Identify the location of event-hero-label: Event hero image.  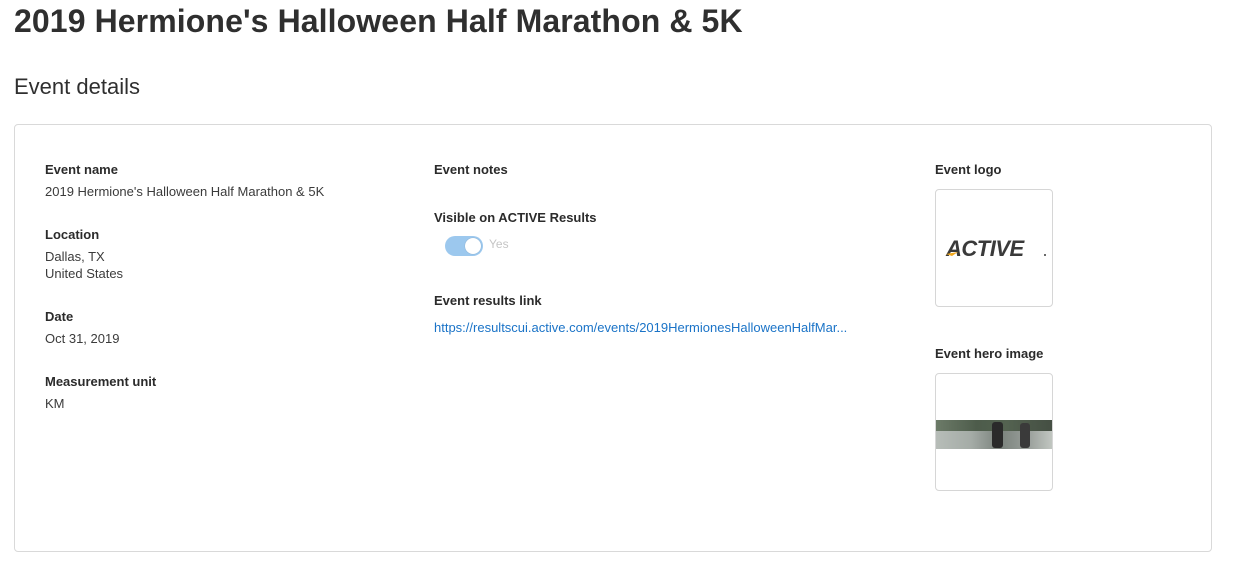
(989, 353).